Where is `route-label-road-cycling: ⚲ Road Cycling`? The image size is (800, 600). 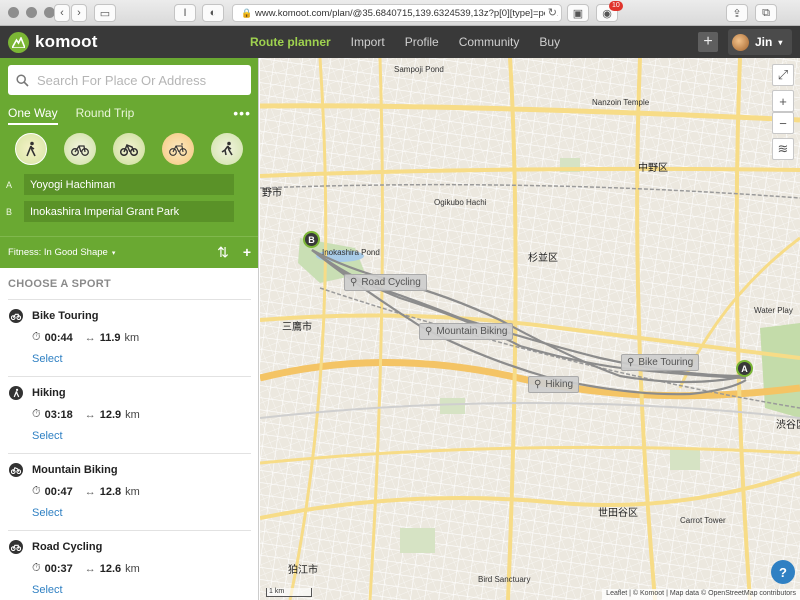 route-label-road-cycling: ⚲ Road Cycling is located at coordinates (385, 282).